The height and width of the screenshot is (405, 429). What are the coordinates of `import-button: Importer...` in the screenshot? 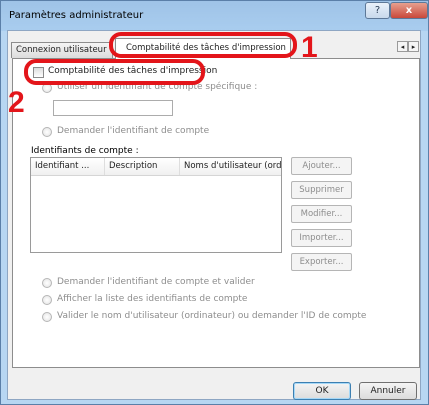 It's located at (321, 238).